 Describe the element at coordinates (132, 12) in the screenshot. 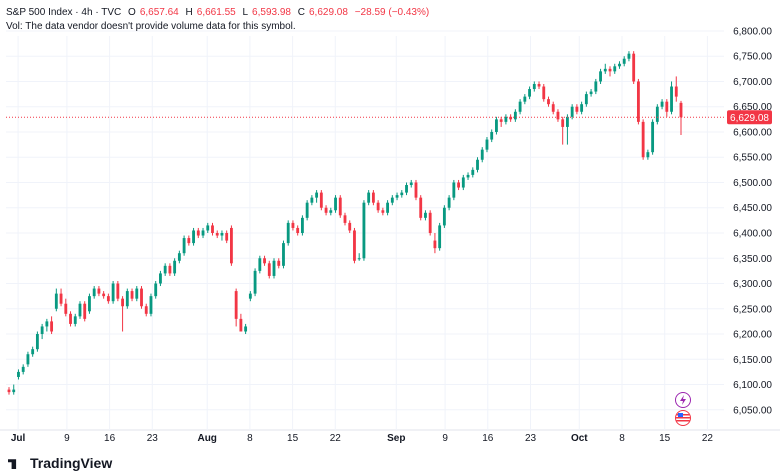

I see `open-label: O` at that location.